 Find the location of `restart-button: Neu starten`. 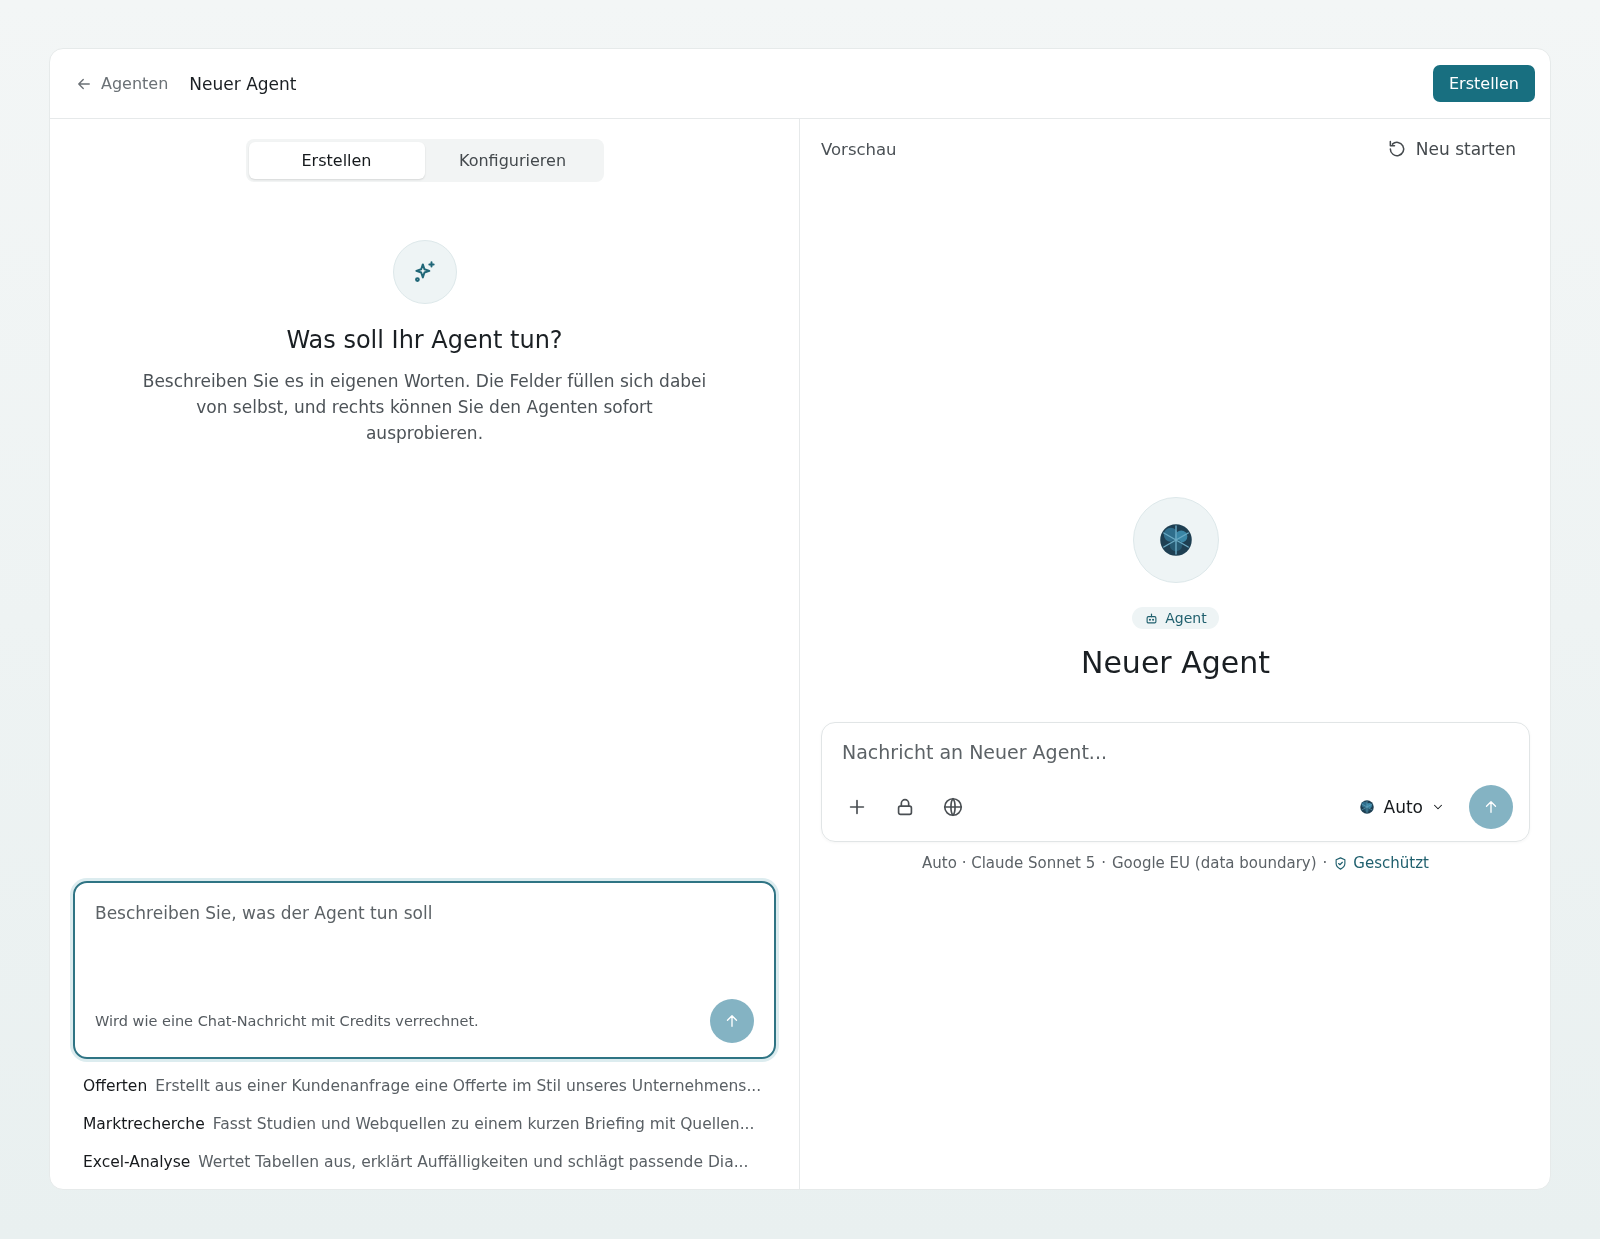

restart-button: Neu starten is located at coordinates (1458, 149).